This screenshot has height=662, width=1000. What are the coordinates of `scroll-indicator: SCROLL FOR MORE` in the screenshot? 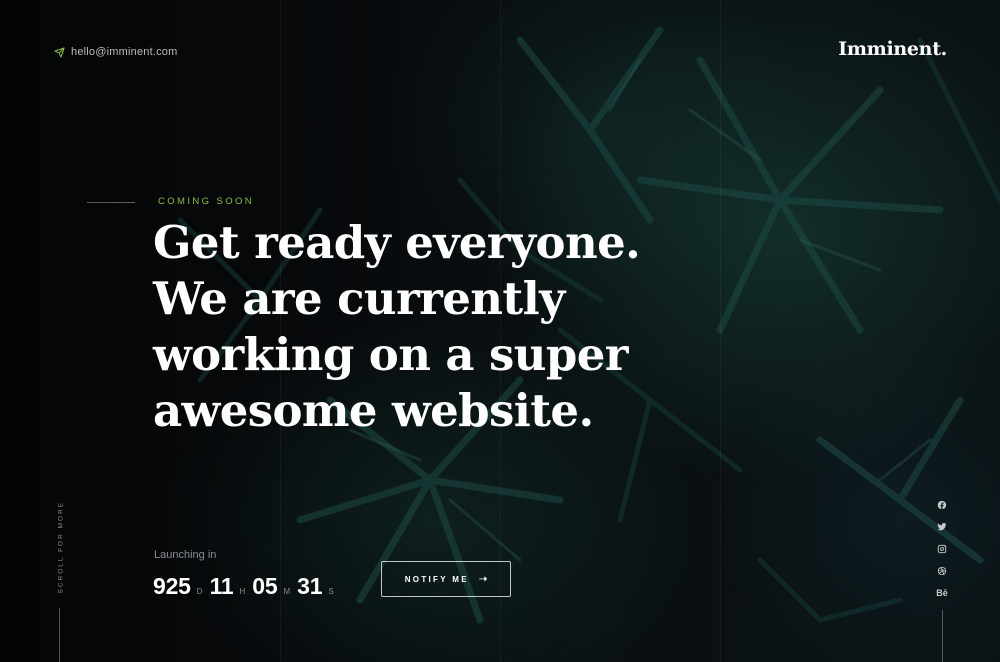 It's located at (59, 550).